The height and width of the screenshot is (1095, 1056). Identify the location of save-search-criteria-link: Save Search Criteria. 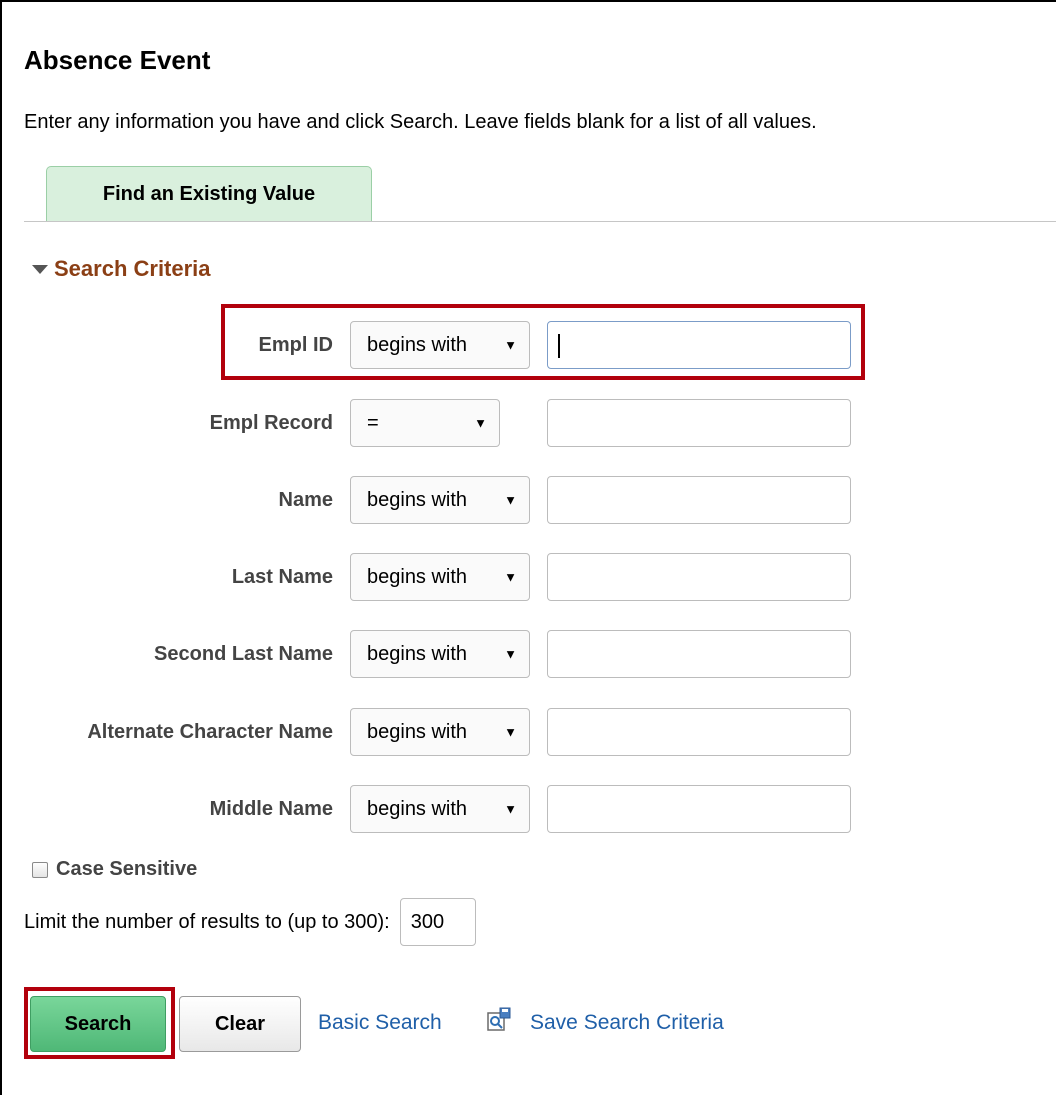
(627, 1023).